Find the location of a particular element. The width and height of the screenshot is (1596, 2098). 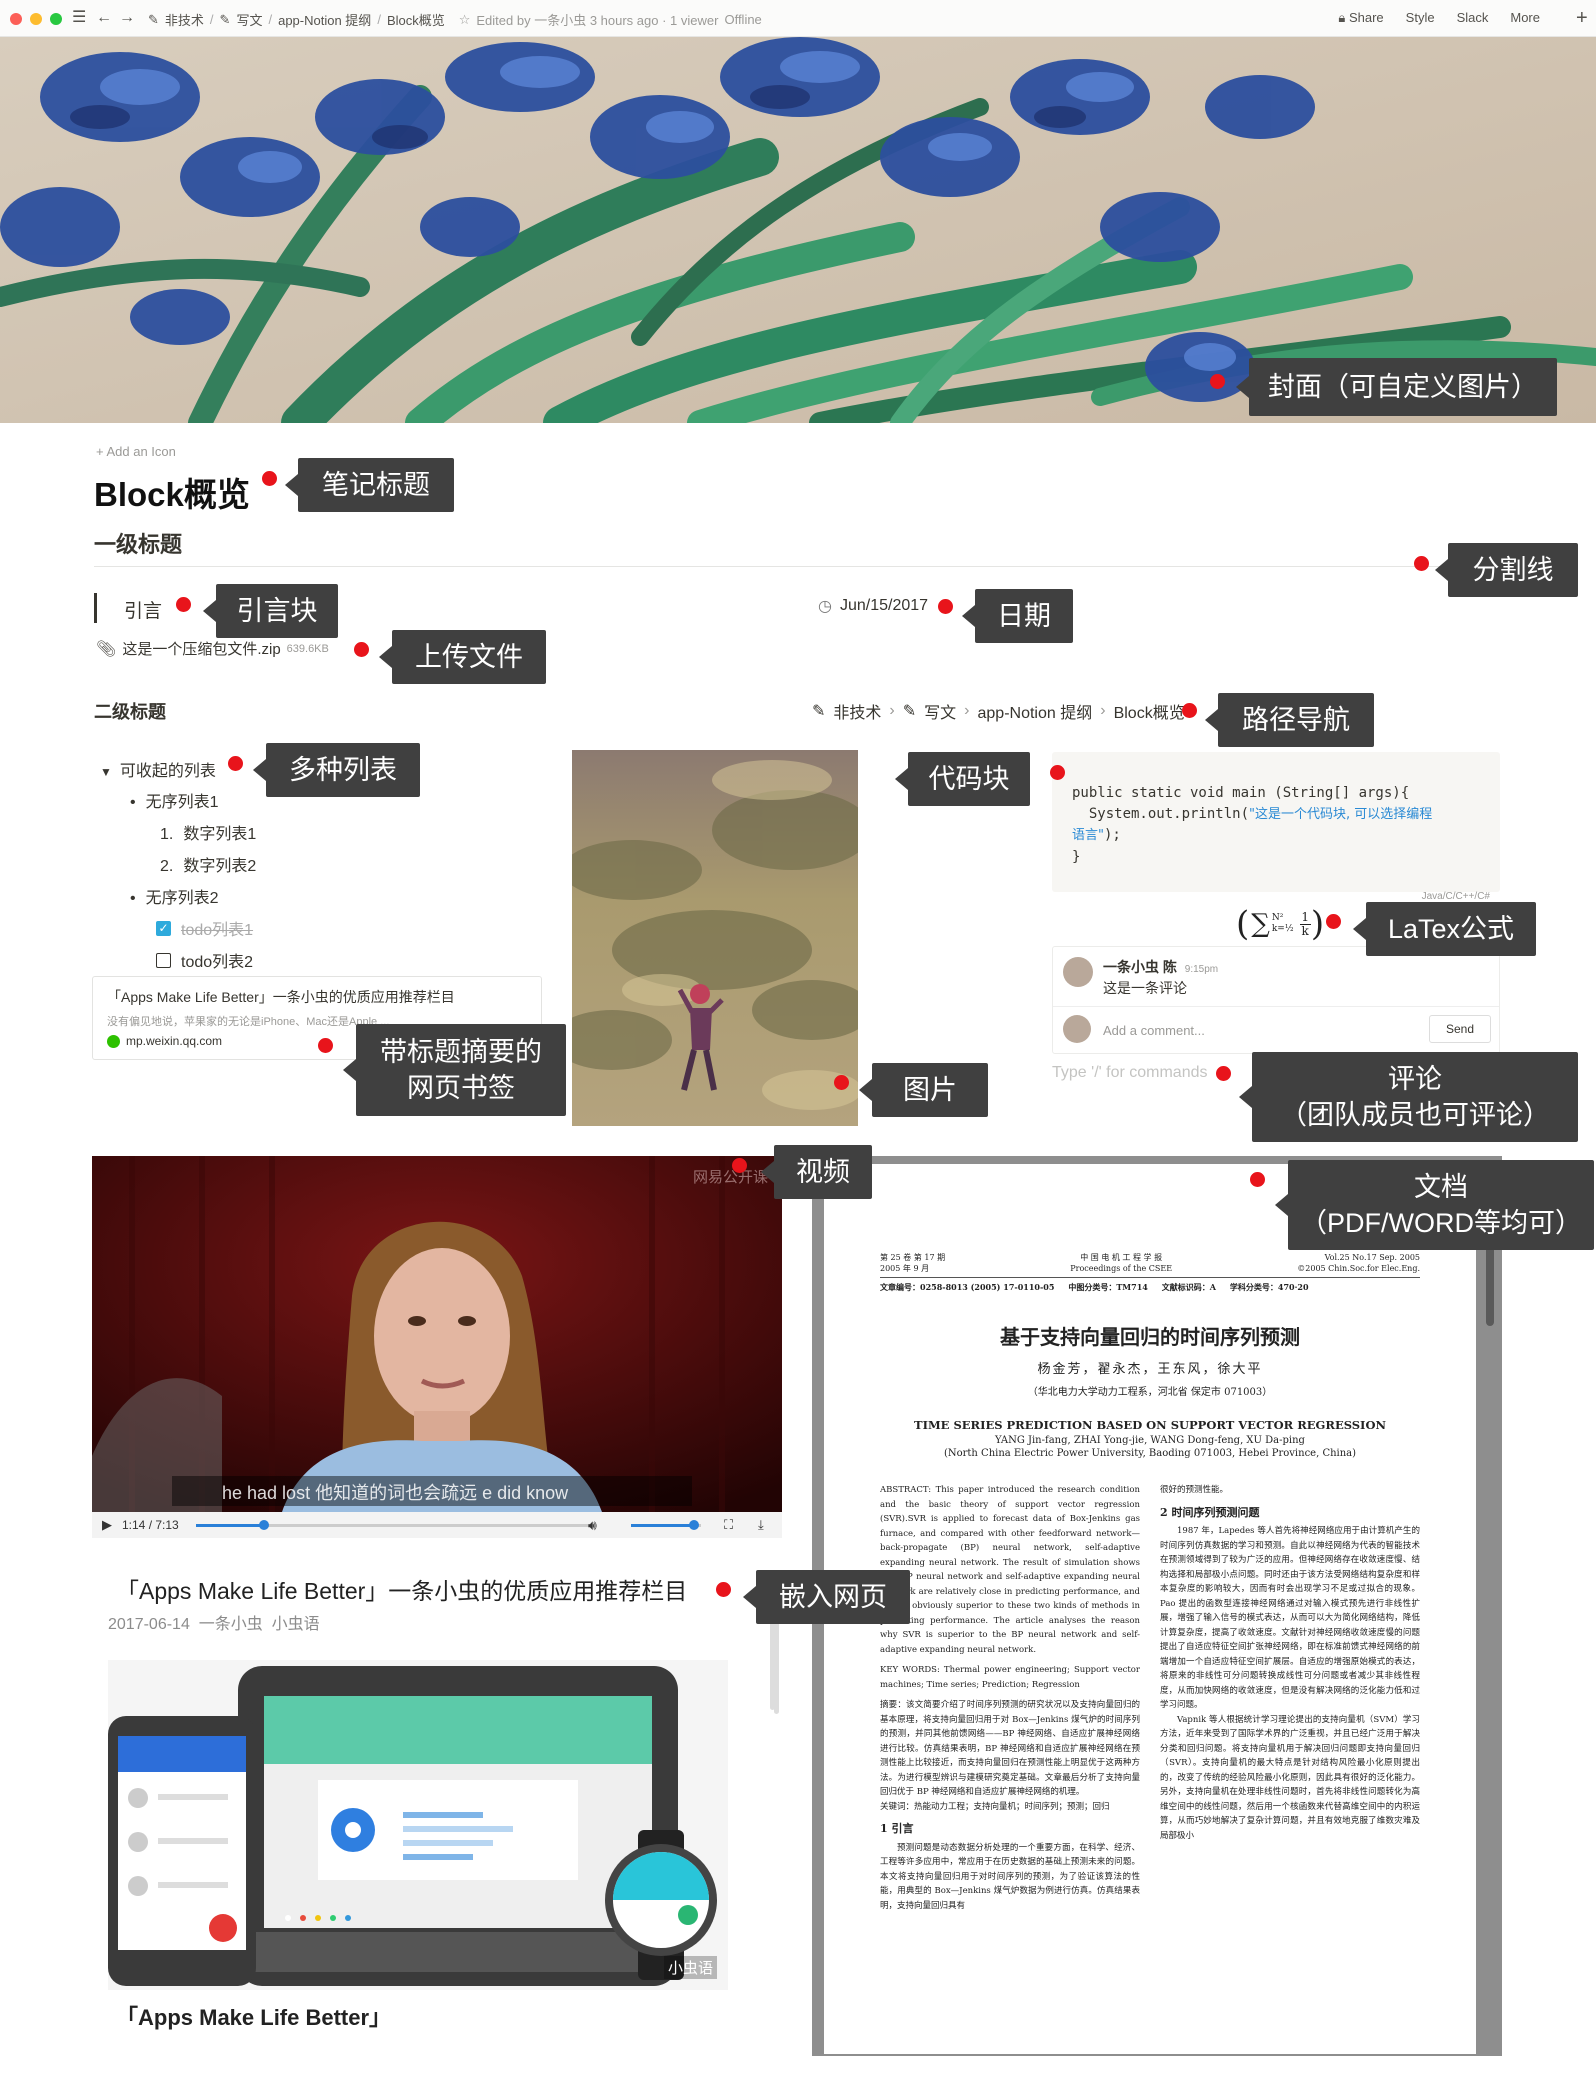

video-progress-fill is located at coordinates (230, 1525).